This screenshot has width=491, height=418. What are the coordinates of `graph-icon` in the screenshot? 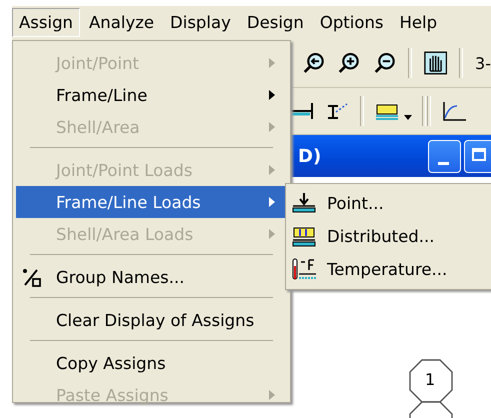 It's located at (454, 111).